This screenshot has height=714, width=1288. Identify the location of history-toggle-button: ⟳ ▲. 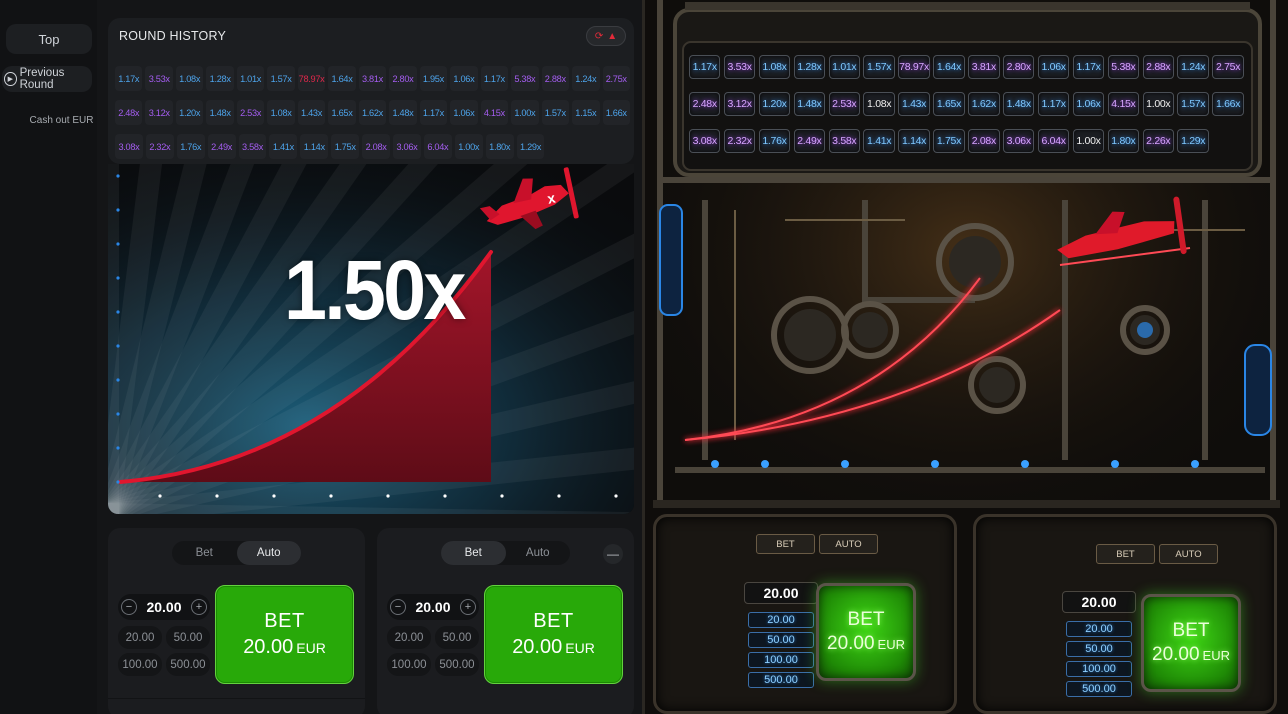
(606, 36).